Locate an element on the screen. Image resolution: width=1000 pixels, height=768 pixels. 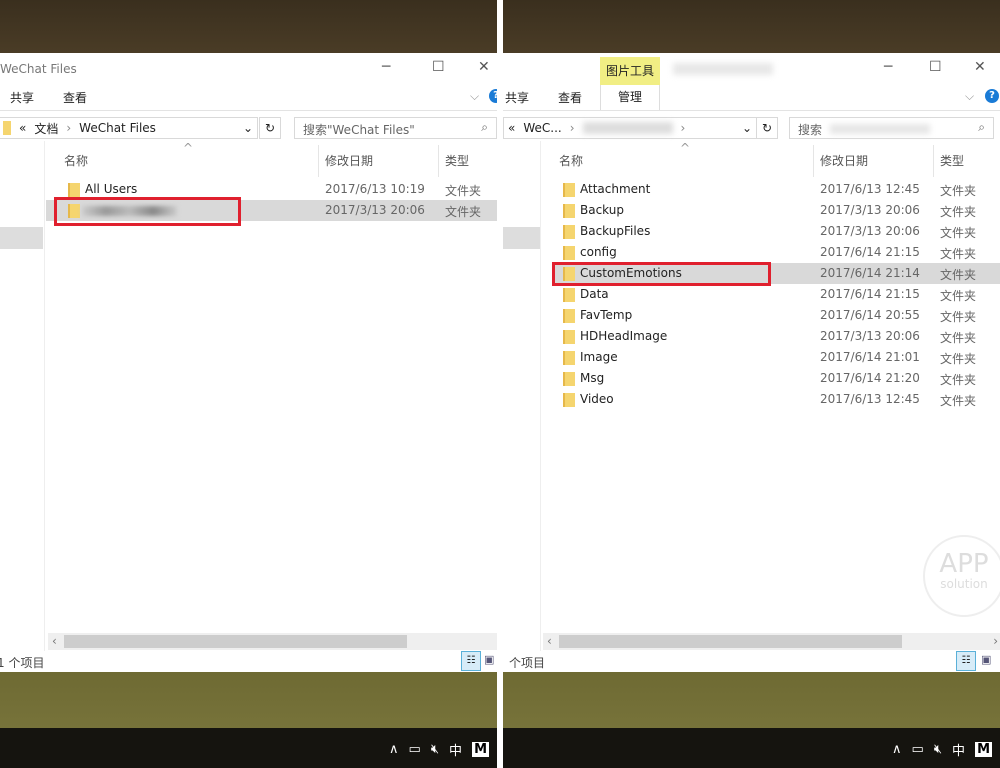
file-row: Backup 2017/3/13 20:06 文件夹 is located at coordinates (777, 210).